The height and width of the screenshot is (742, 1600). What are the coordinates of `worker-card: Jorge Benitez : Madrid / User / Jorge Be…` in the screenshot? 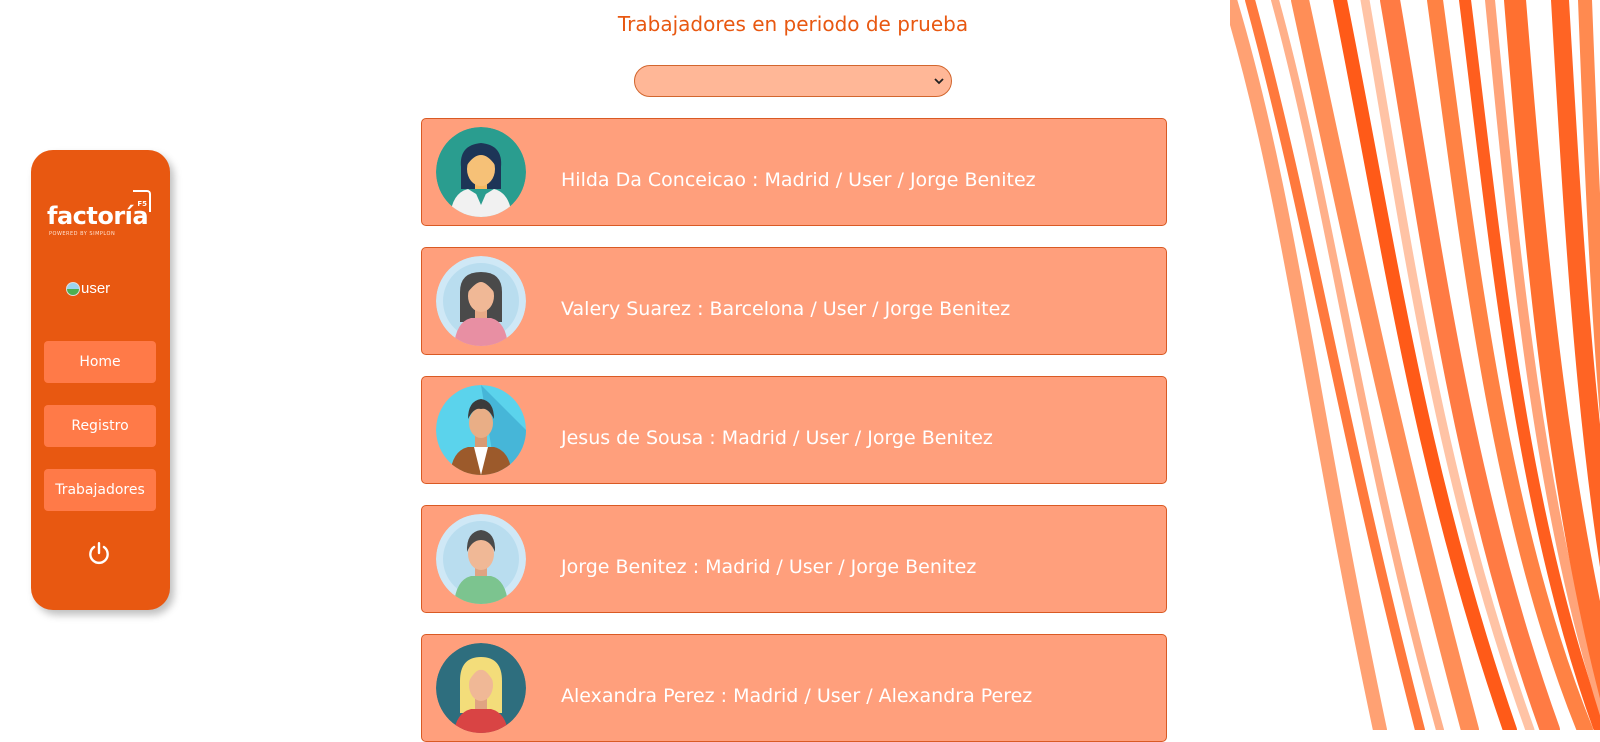 It's located at (794, 559).